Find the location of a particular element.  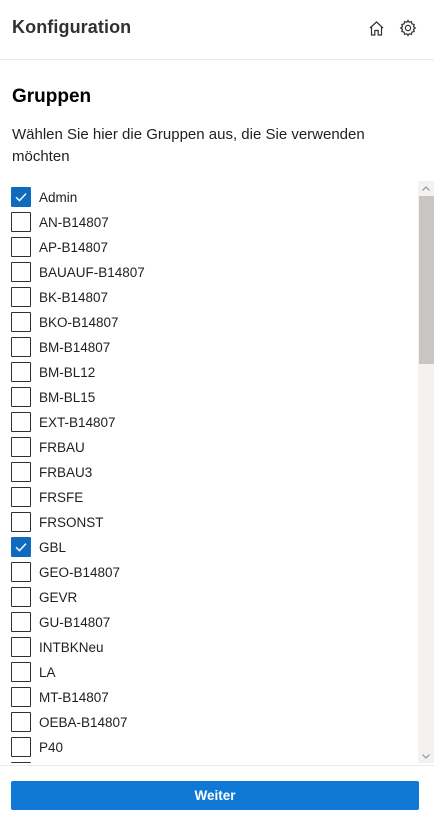

group-checkbox-item: OEBA-B14807 is located at coordinates (211, 722).